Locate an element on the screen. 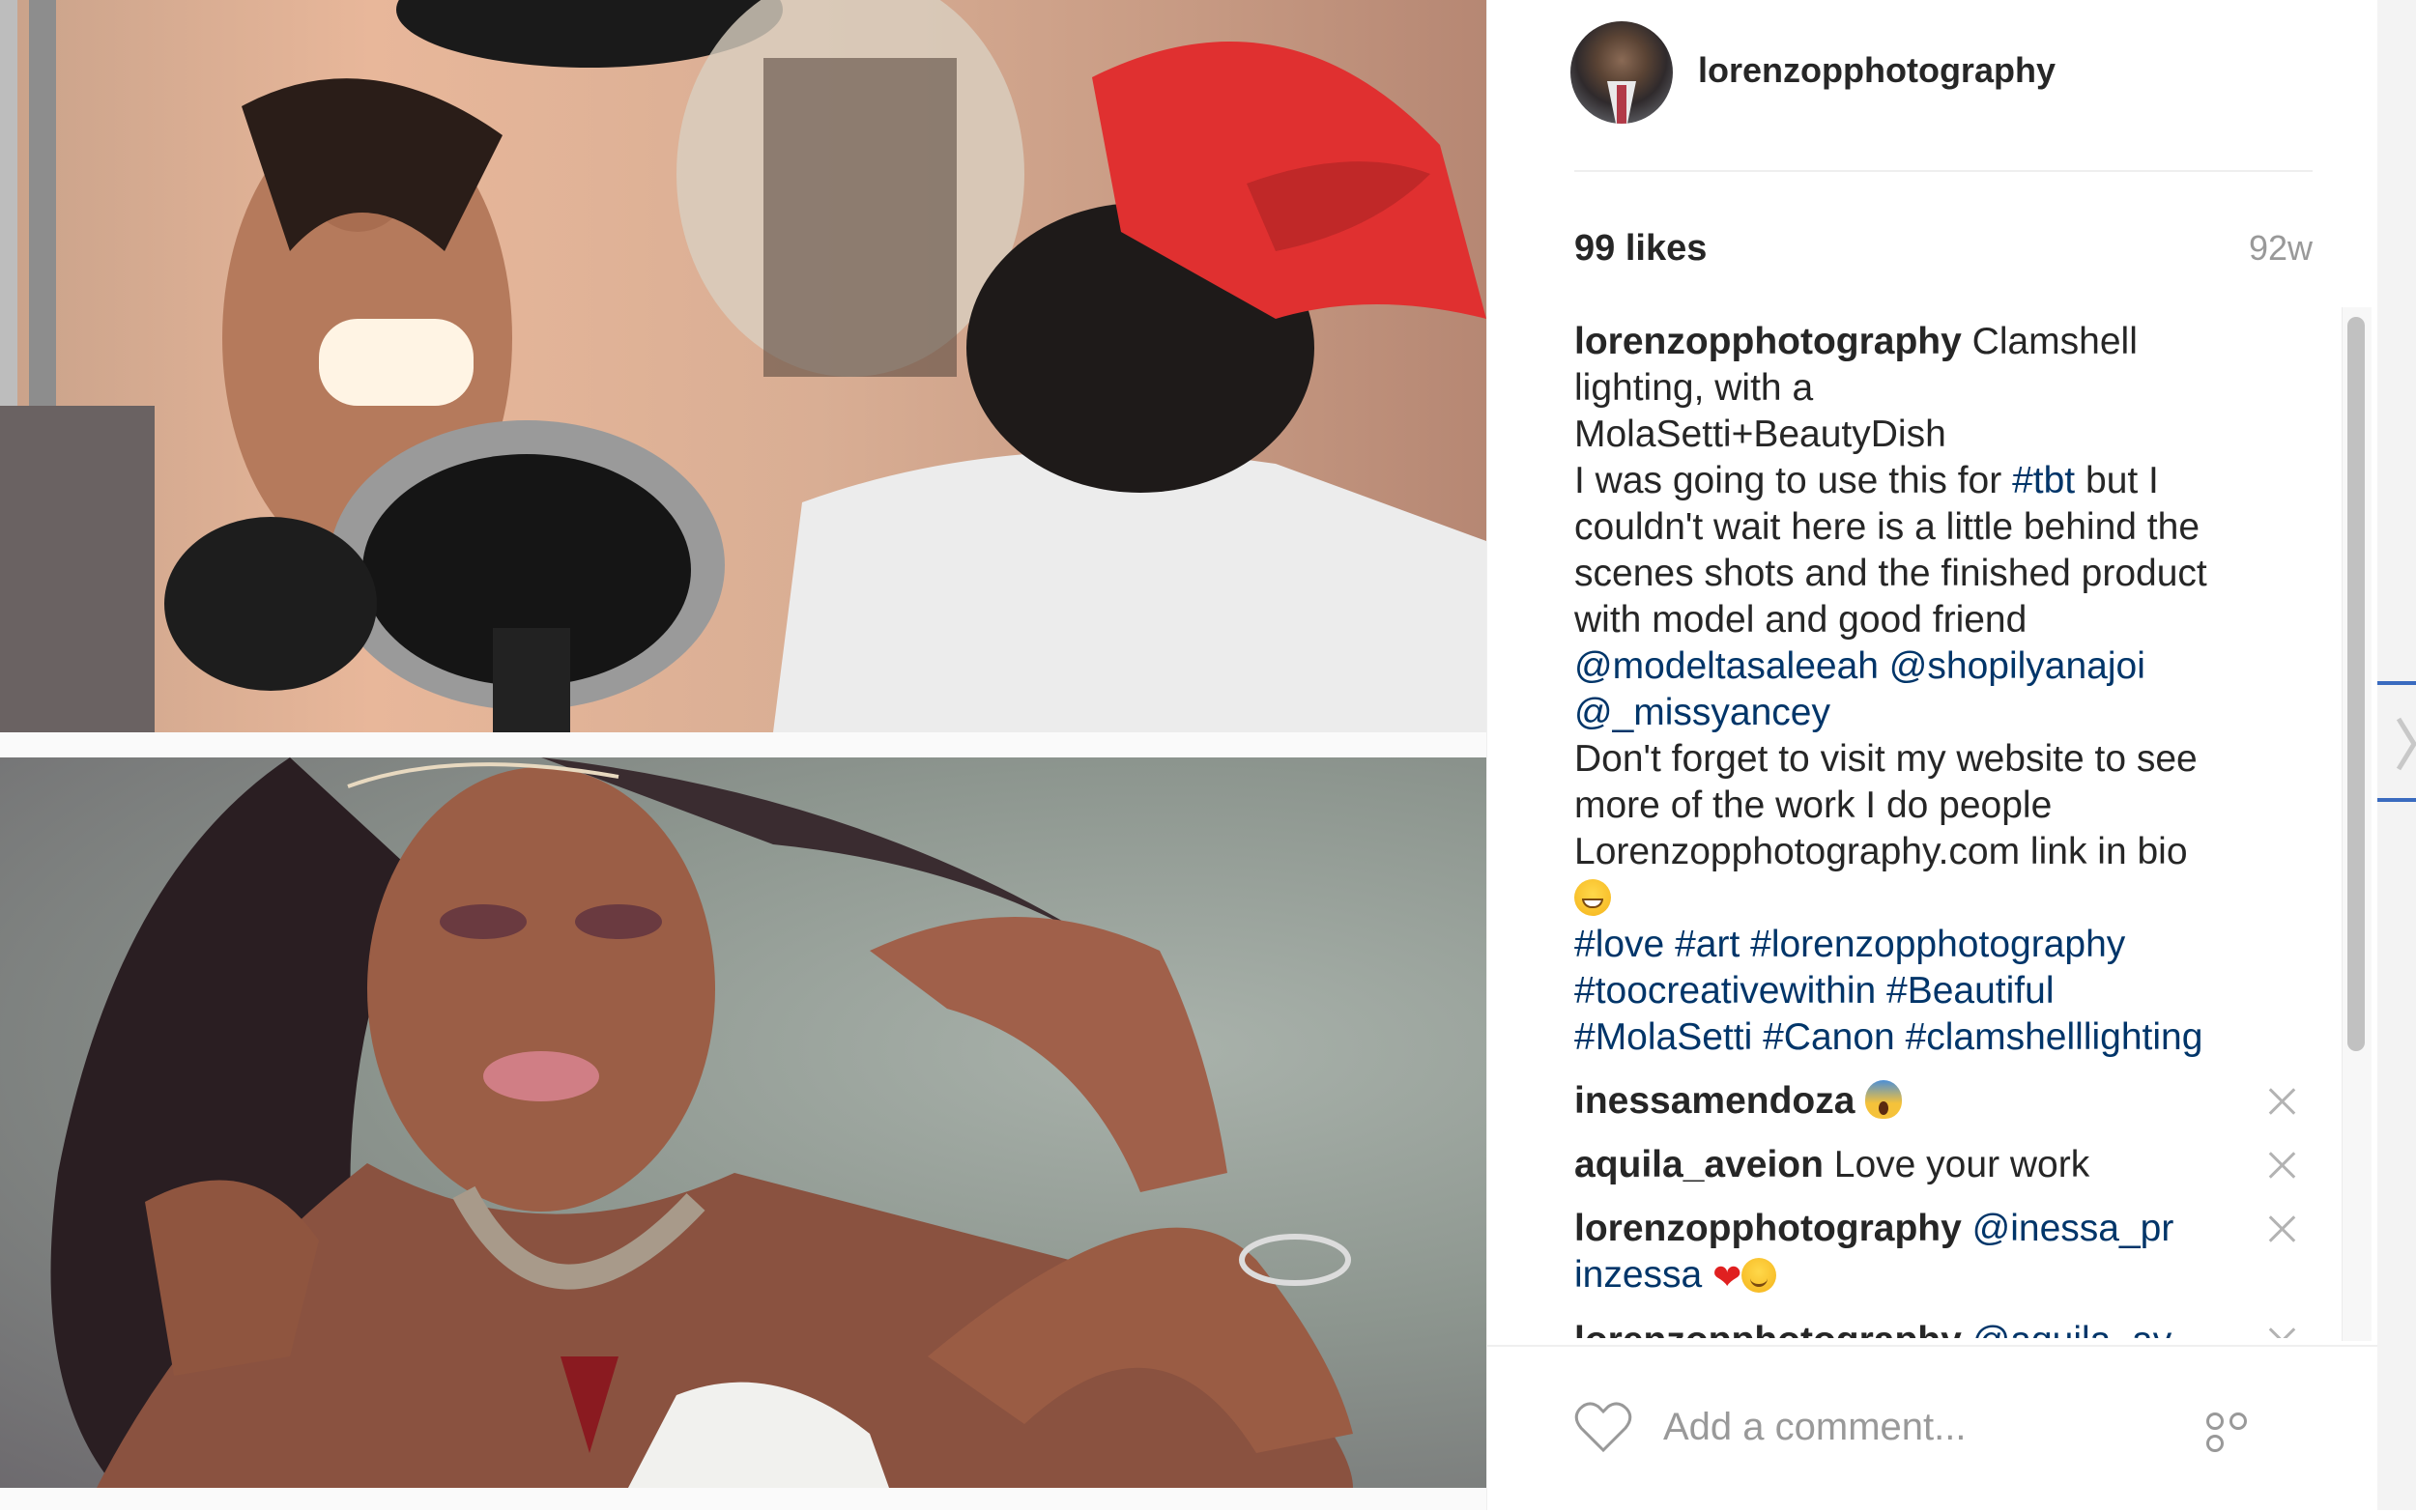 This screenshot has width=2416, height=1512. caption-author: lorenzopphotography is located at coordinates (1768, 341).